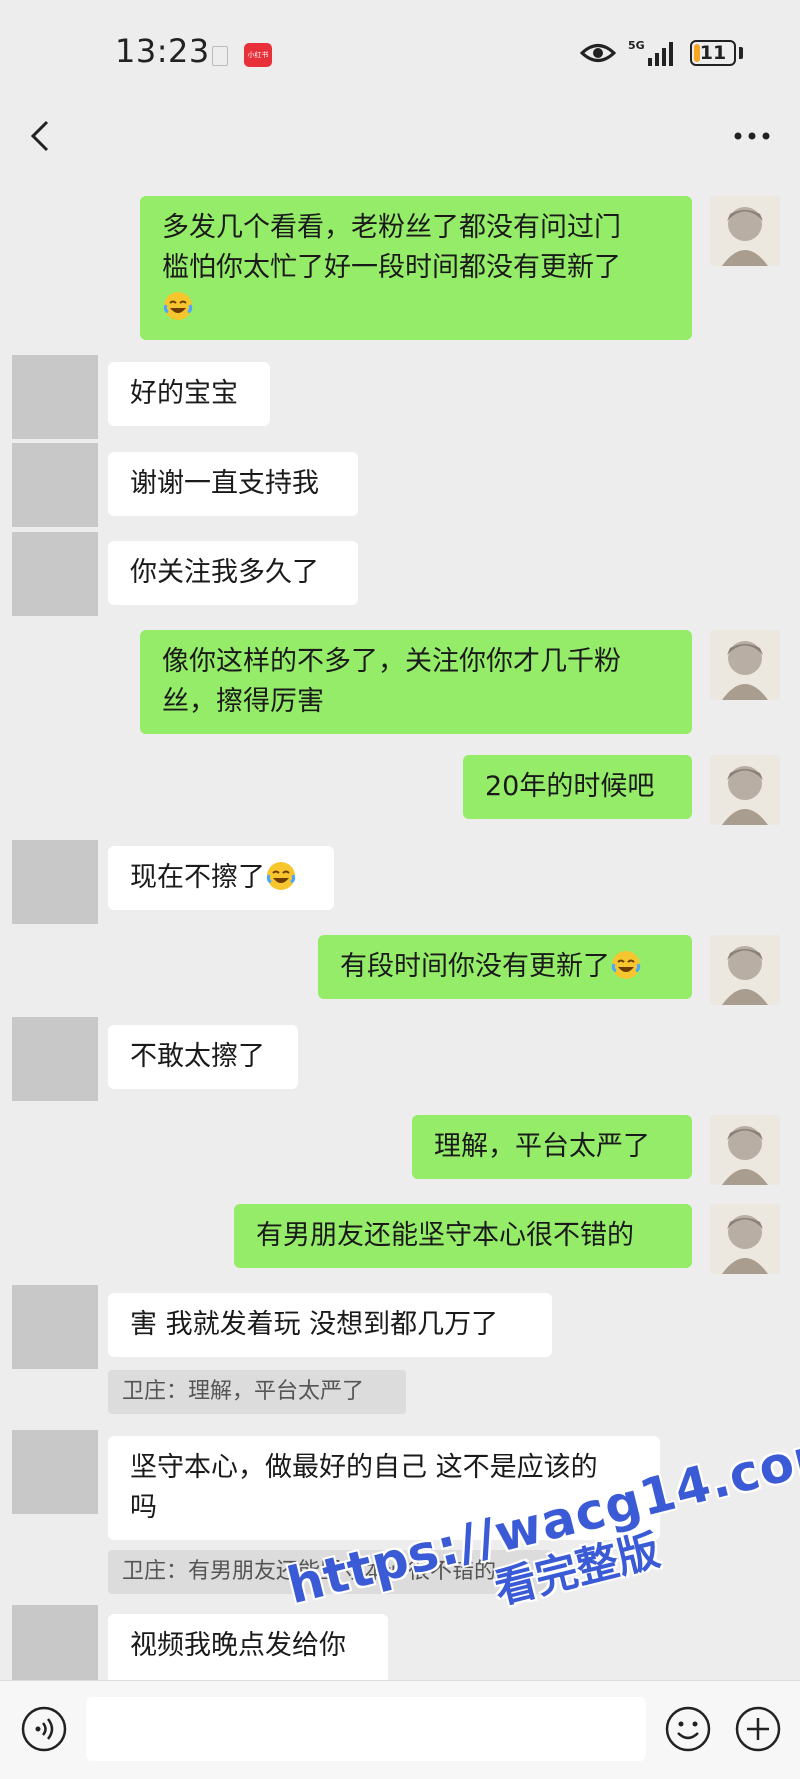 This screenshot has width=800, height=1779. What do you see at coordinates (330, 1572) in the screenshot?
I see `quoted-reply: 卫庄：有男朋友还能坚守本心很不错的` at bounding box center [330, 1572].